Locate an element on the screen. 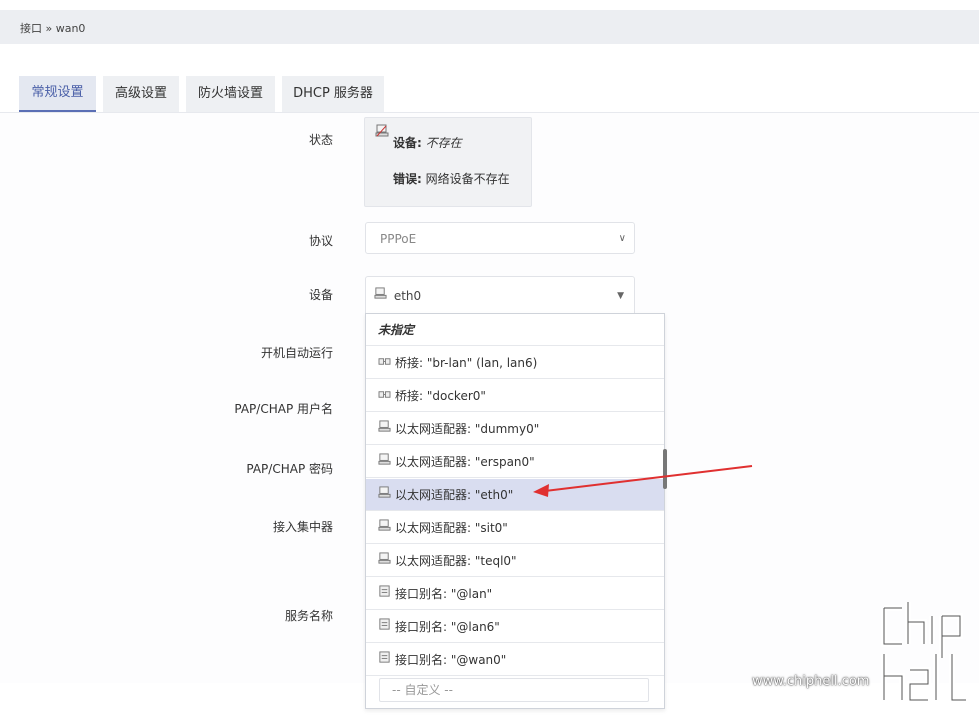 The height and width of the screenshot is (717, 979). dropdown-item-label: 以太网适配器: "teql0" is located at coordinates (456, 561).